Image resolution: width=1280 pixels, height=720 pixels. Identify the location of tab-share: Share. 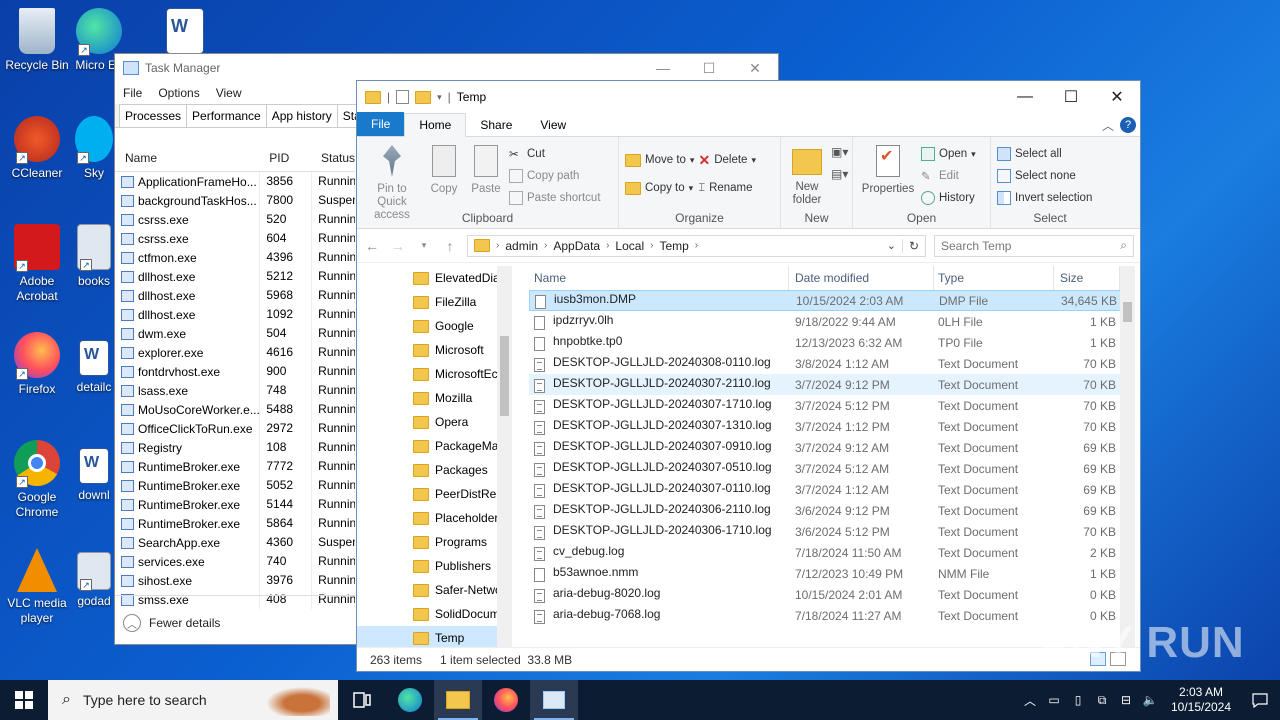
(496, 125).